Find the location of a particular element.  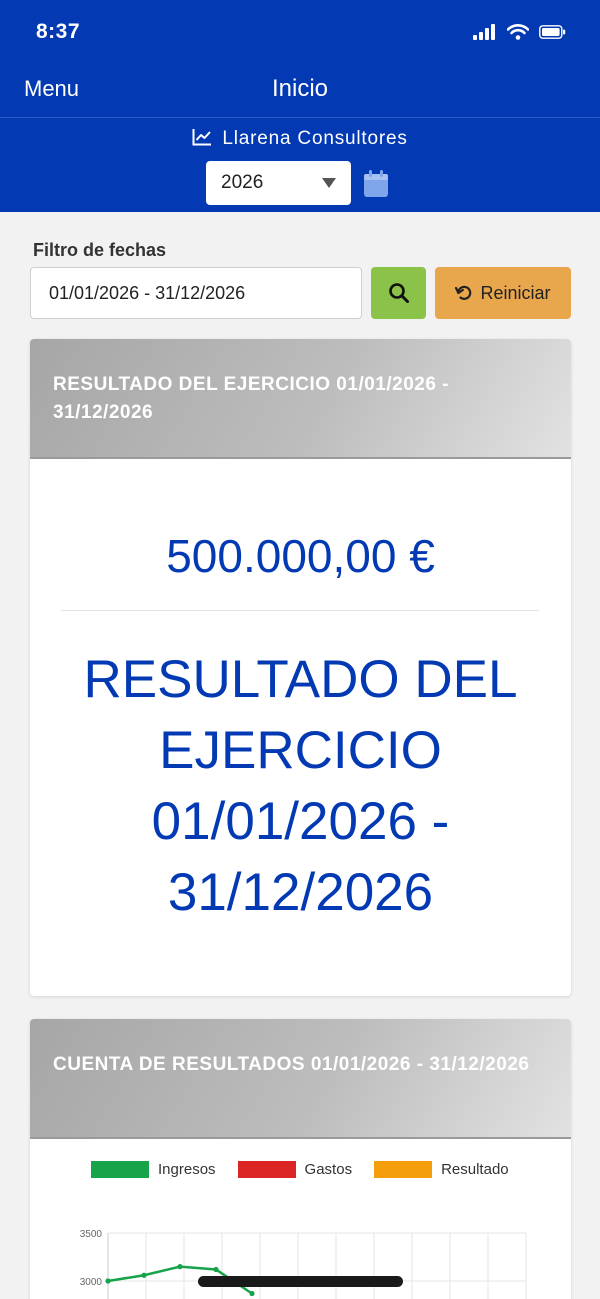

legend-label: Resultado is located at coordinates (475, 1169).